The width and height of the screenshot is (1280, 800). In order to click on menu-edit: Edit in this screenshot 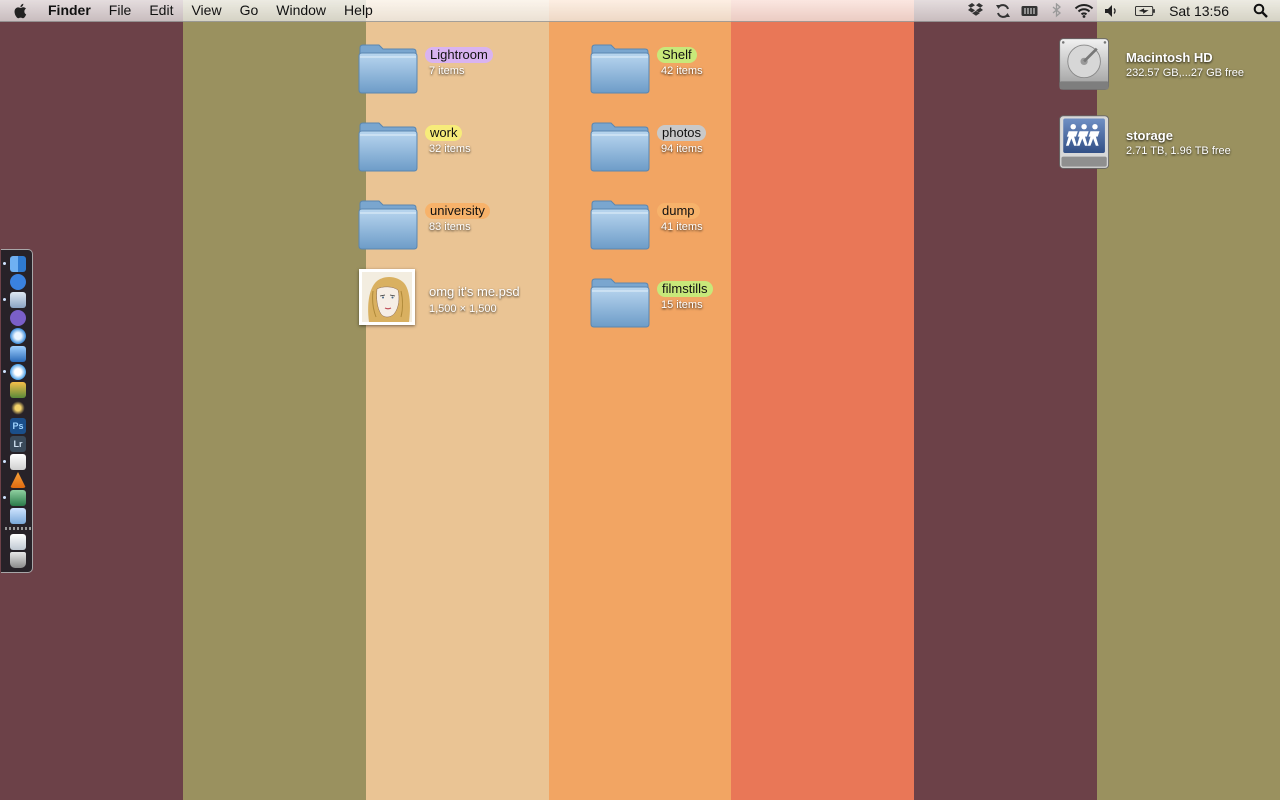, I will do `click(161, 10)`.